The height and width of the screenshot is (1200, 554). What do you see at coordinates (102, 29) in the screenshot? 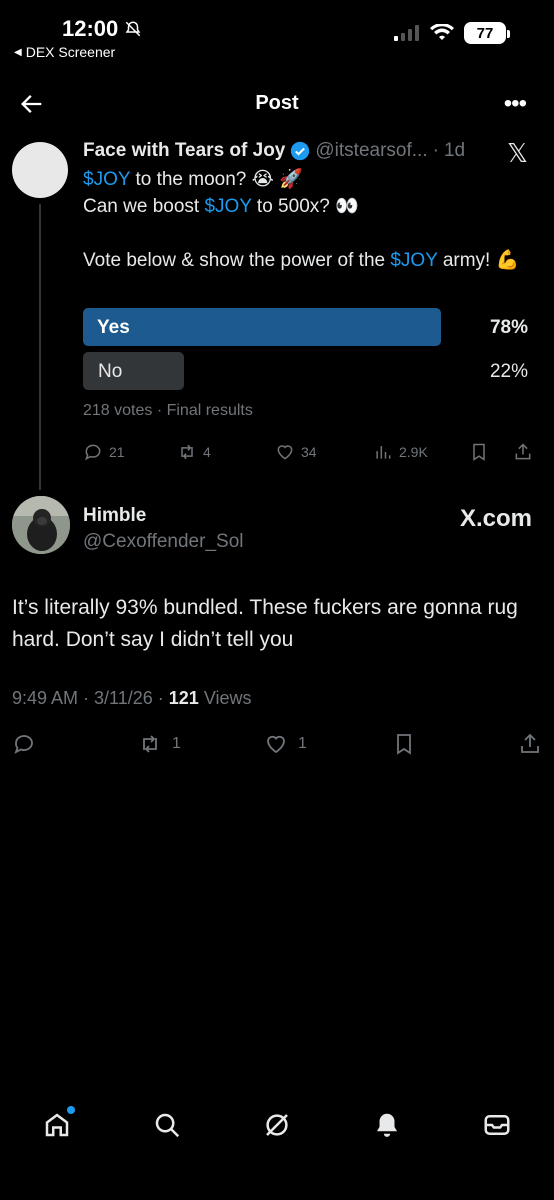
I see `status-time: 12:00` at bounding box center [102, 29].